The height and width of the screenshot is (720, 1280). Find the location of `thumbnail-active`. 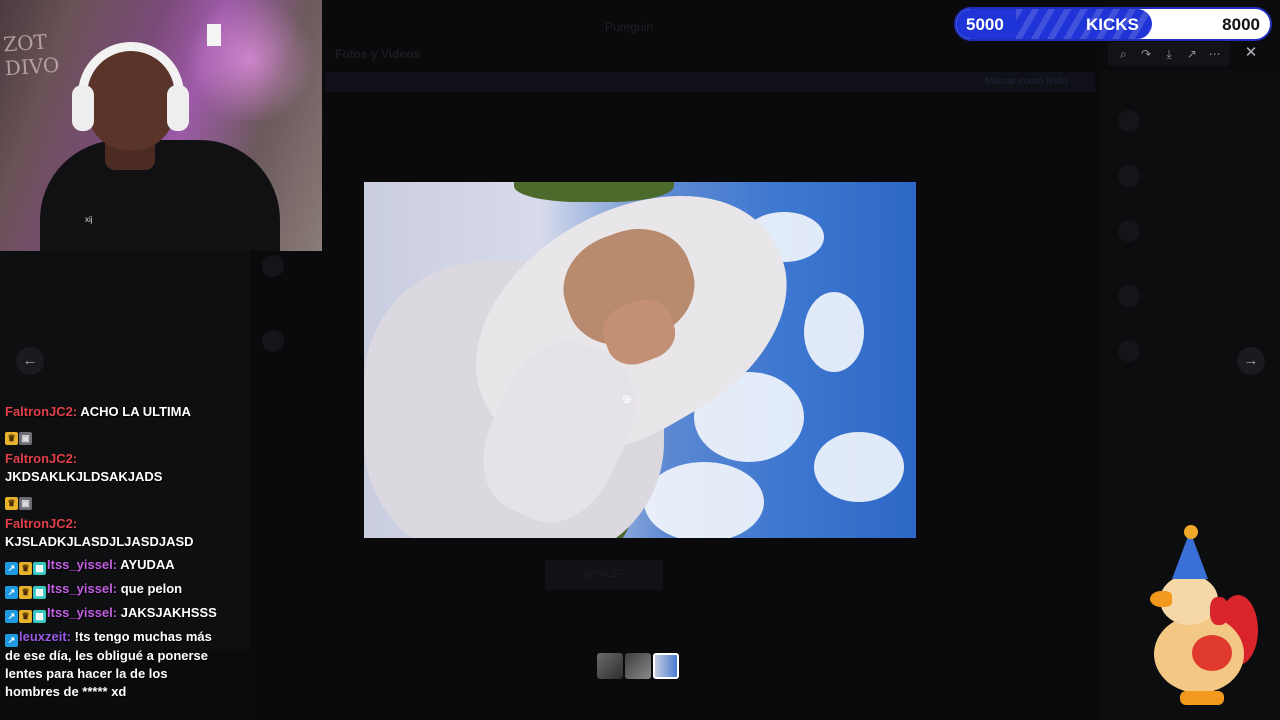

thumbnail-active is located at coordinates (666, 666).